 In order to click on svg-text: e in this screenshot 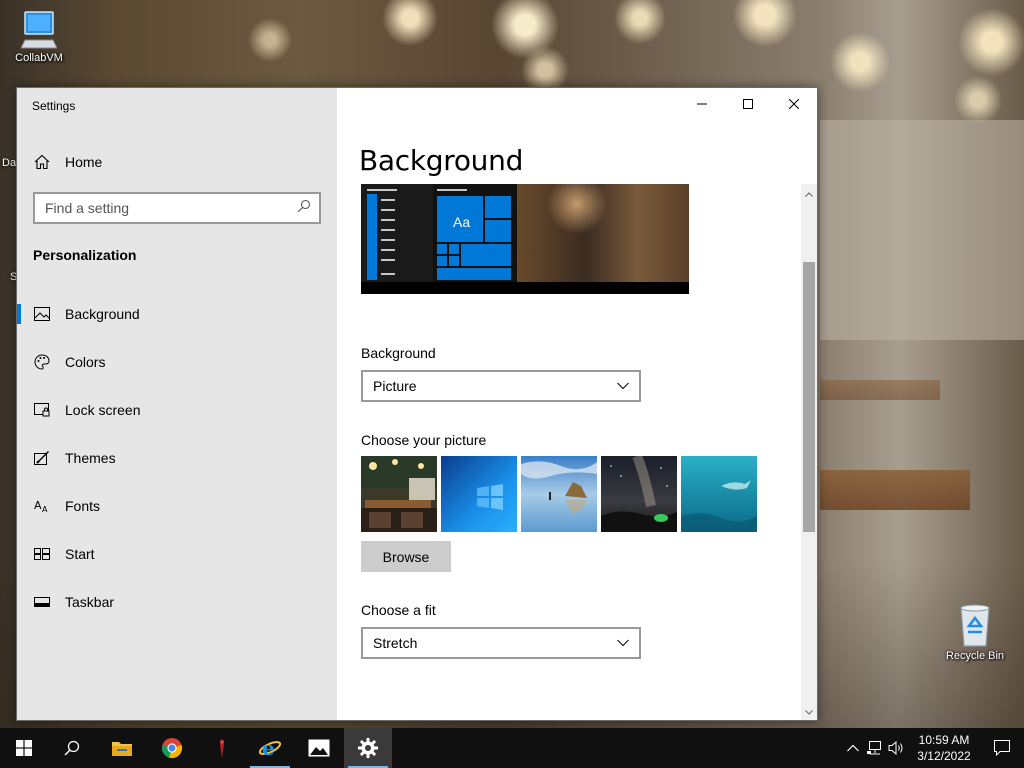, I will do `click(268, 748)`.